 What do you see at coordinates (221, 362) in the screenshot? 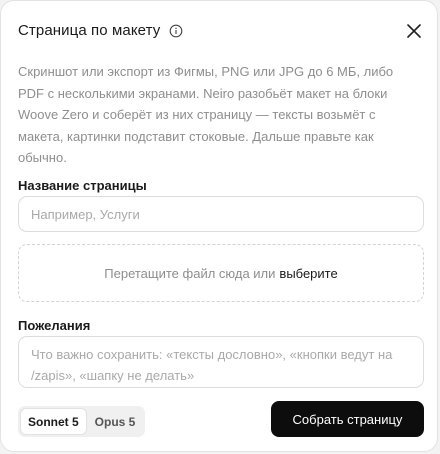
I see `wishes-textarea` at bounding box center [221, 362].